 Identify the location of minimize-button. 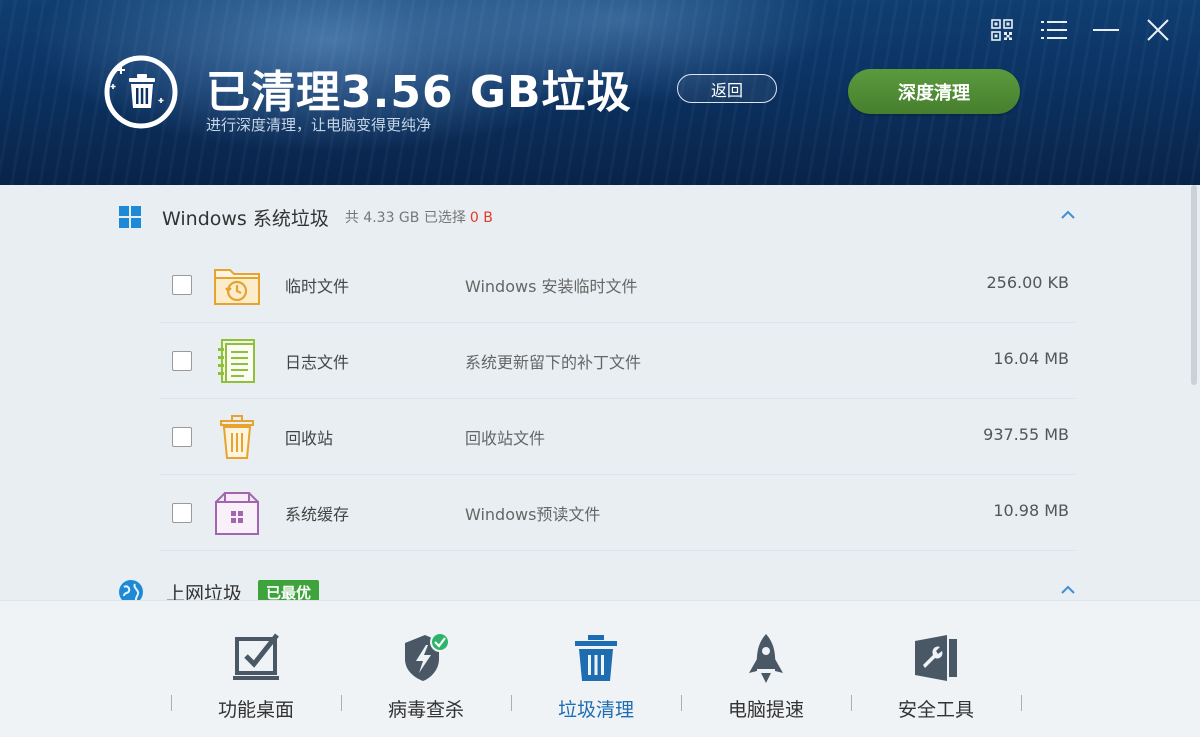
(1106, 30).